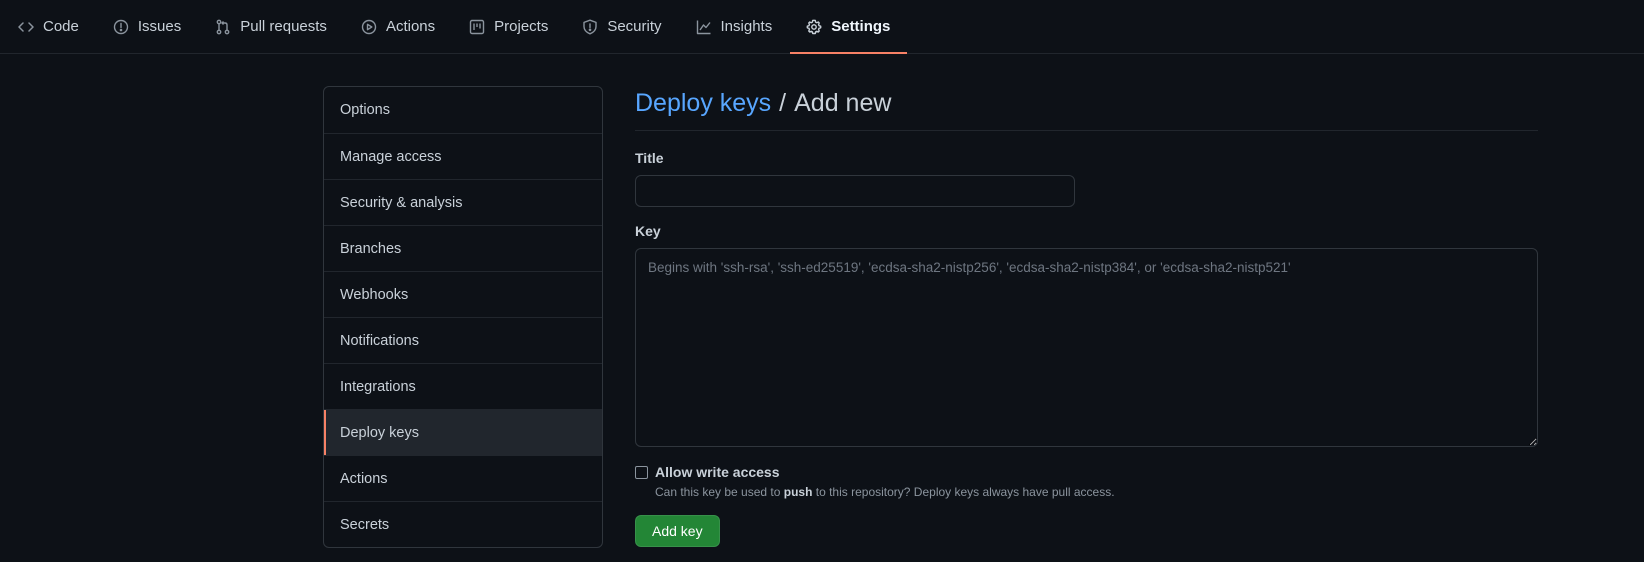 The height and width of the screenshot is (562, 1644). What do you see at coordinates (463, 524) in the screenshot?
I see `sidebar-item-secrets: Secrets` at bounding box center [463, 524].